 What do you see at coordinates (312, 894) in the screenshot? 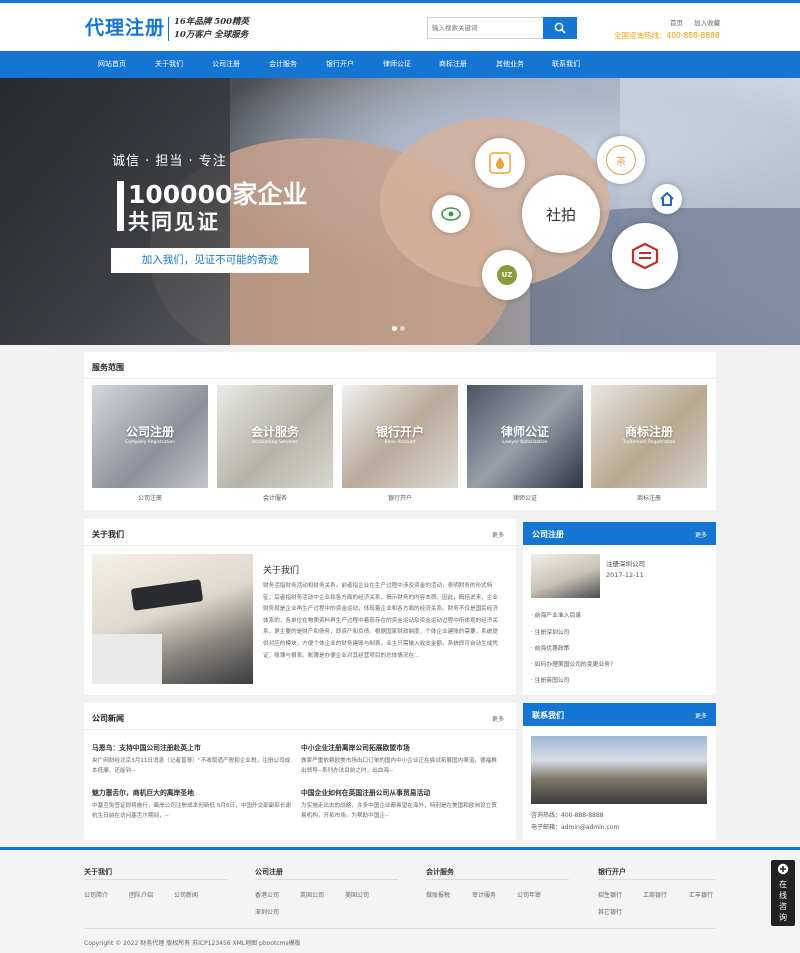
I see `footer-link: 英国公司` at bounding box center [312, 894].